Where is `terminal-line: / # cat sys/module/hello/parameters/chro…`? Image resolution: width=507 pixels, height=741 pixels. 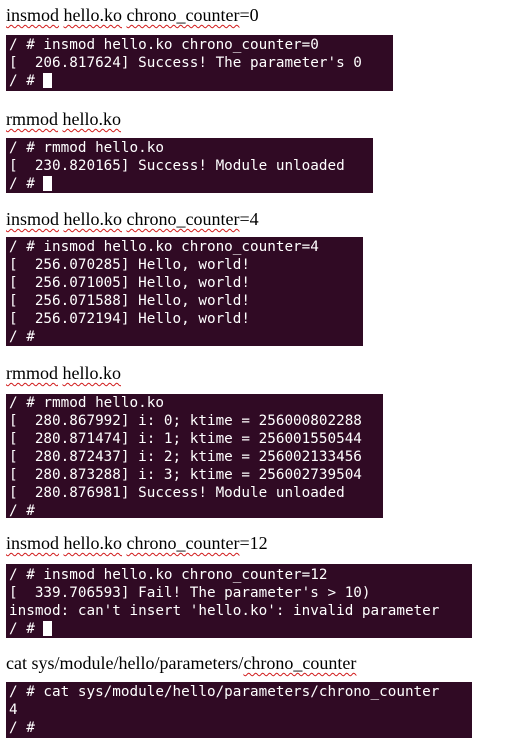 terminal-line: / # cat sys/module/hello/parameters/chro… is located at coordinates (240, 692).